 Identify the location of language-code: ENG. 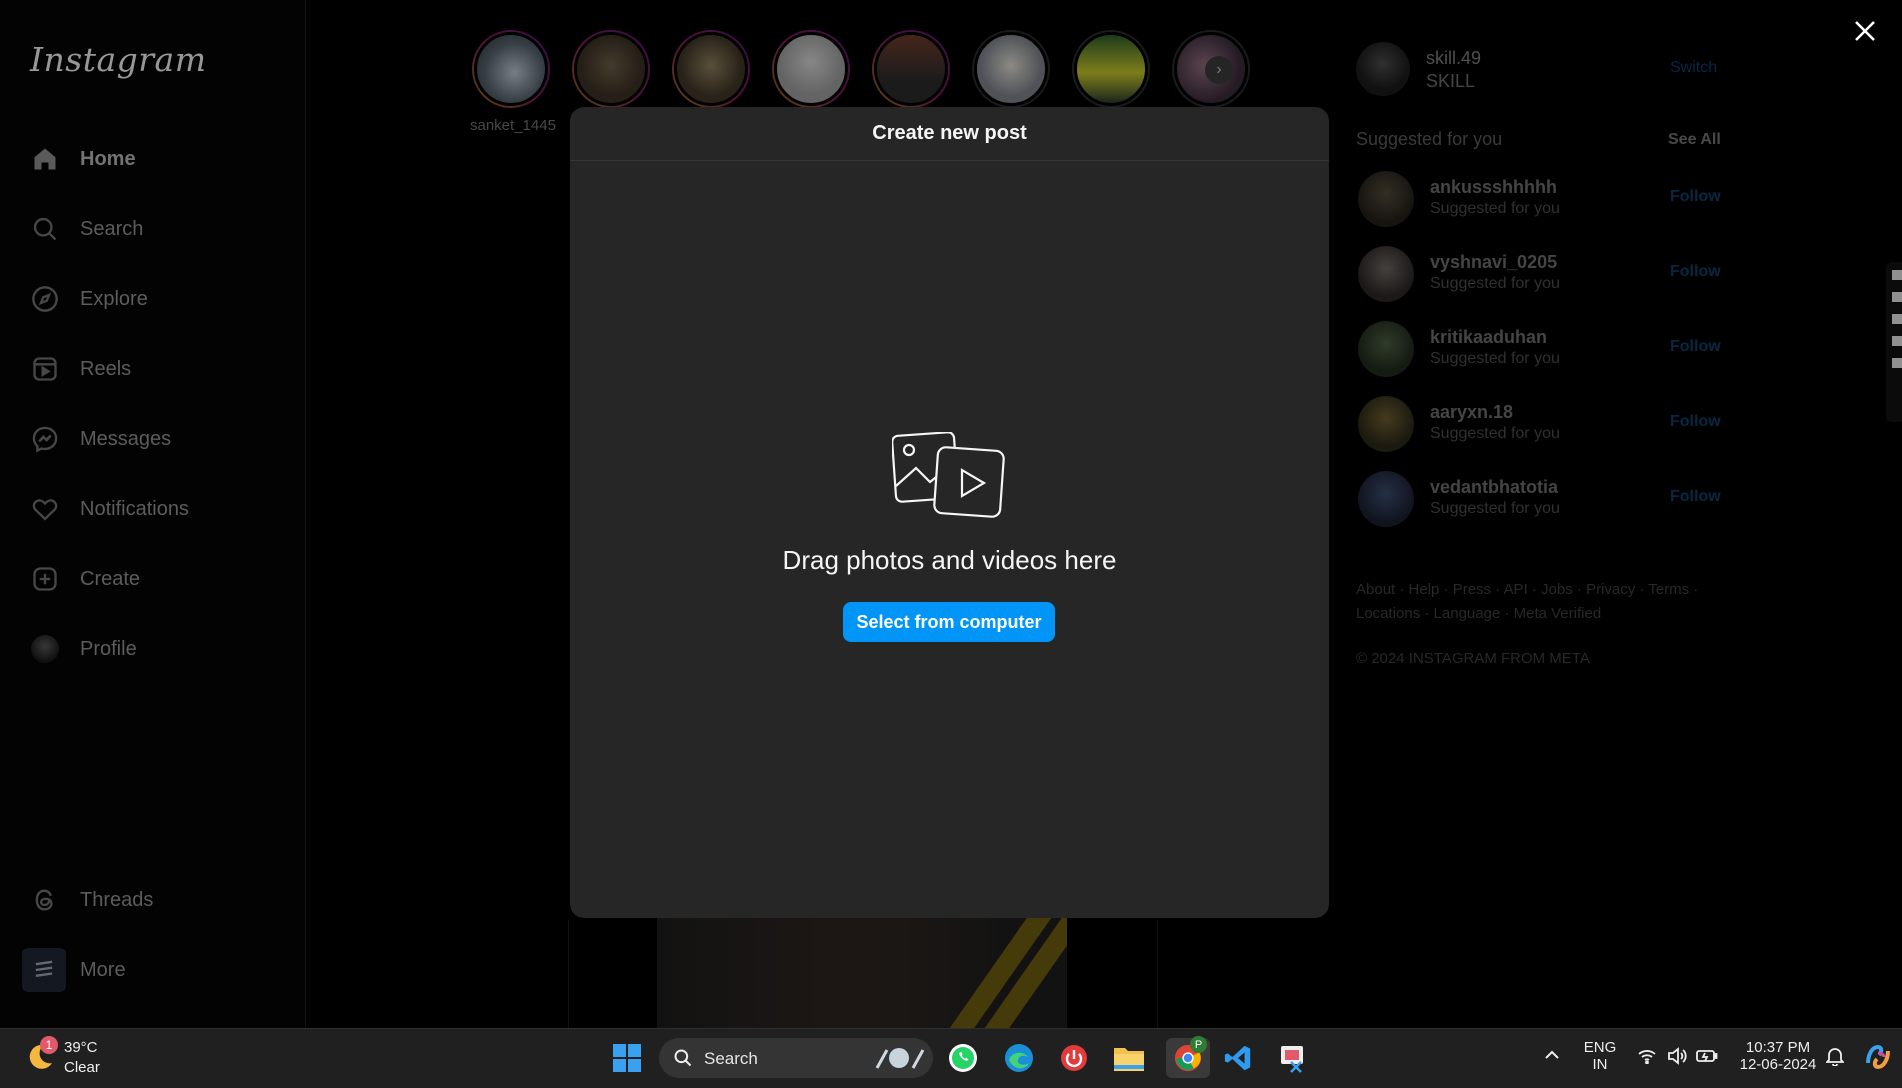
(1600, 1047).